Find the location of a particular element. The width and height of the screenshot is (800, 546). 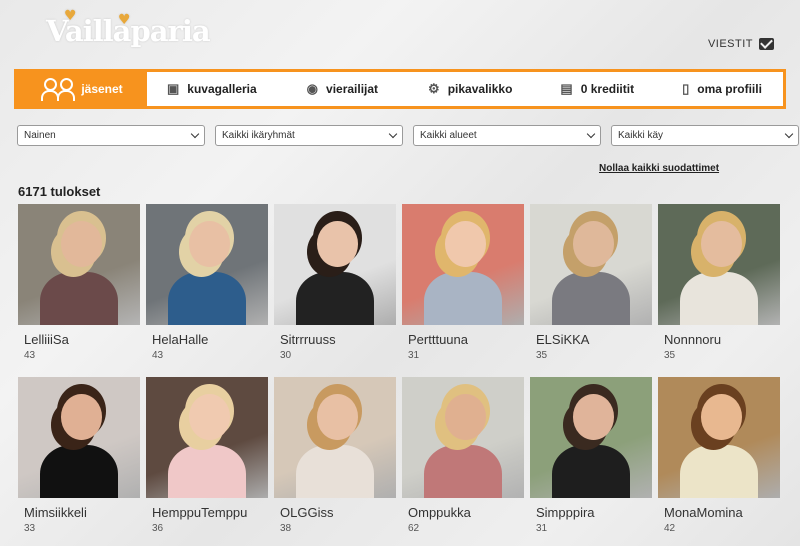

member-card: Simpppira 31 is located at coordinates (591, 459).